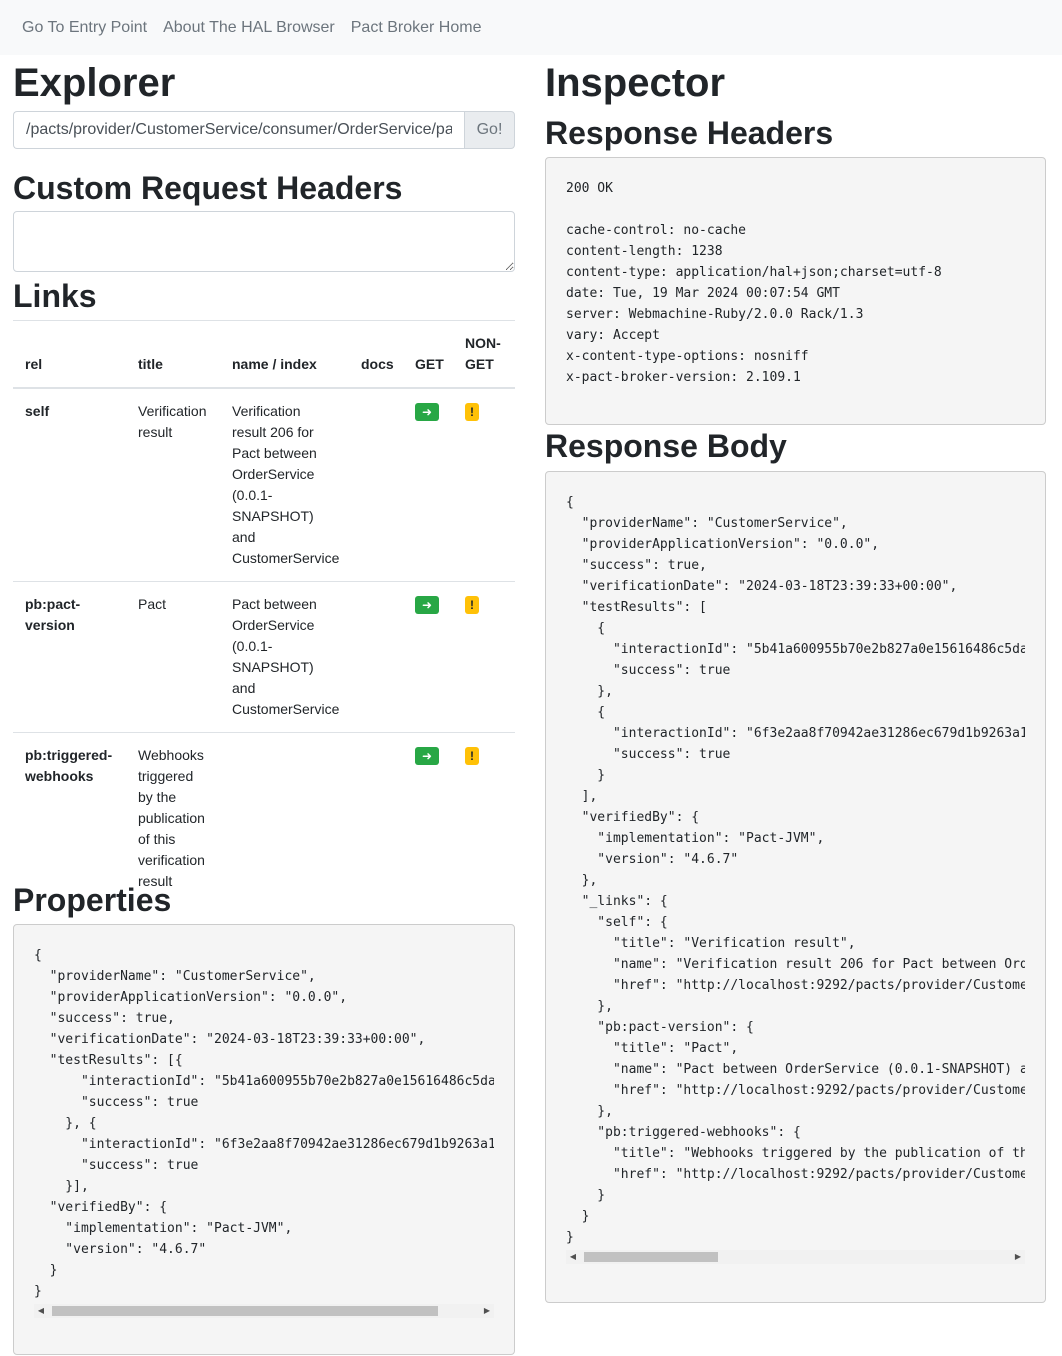 The width and height of the screenshot is (1062, 1356). Describe the element at coordinates (264, 241) in the screenshot. I see `custom-headers-textarea` at that location.